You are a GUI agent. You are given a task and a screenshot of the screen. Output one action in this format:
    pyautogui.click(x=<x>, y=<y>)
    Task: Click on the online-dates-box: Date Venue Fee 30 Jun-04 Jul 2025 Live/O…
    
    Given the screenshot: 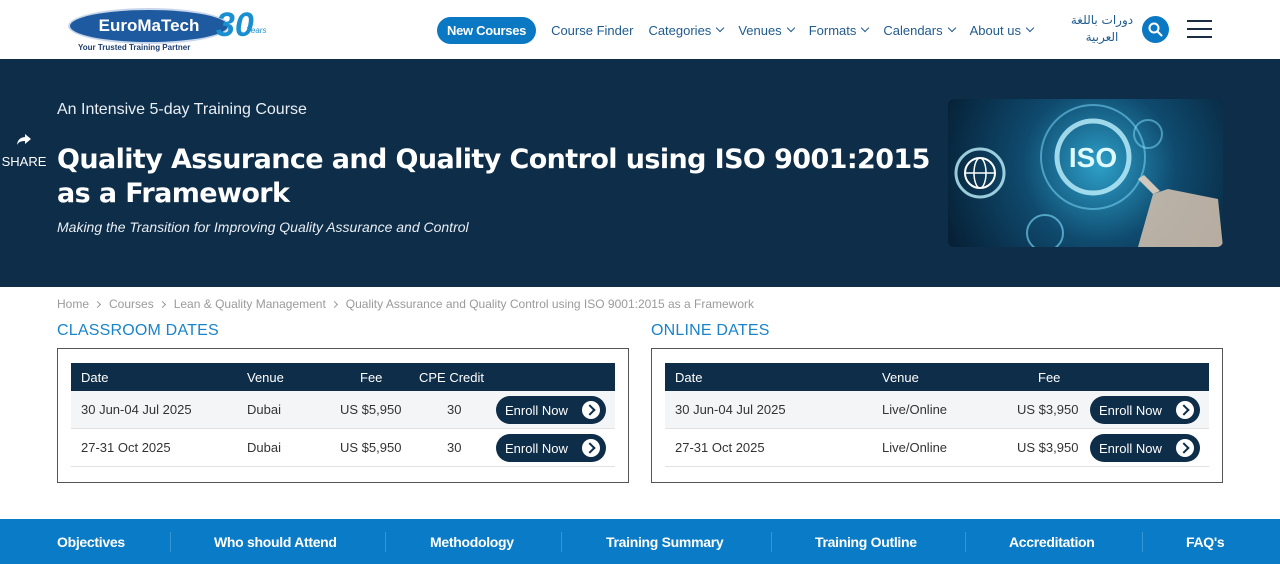 What is the action you would take?
    pyautogui.click(x=937, y=415)
    